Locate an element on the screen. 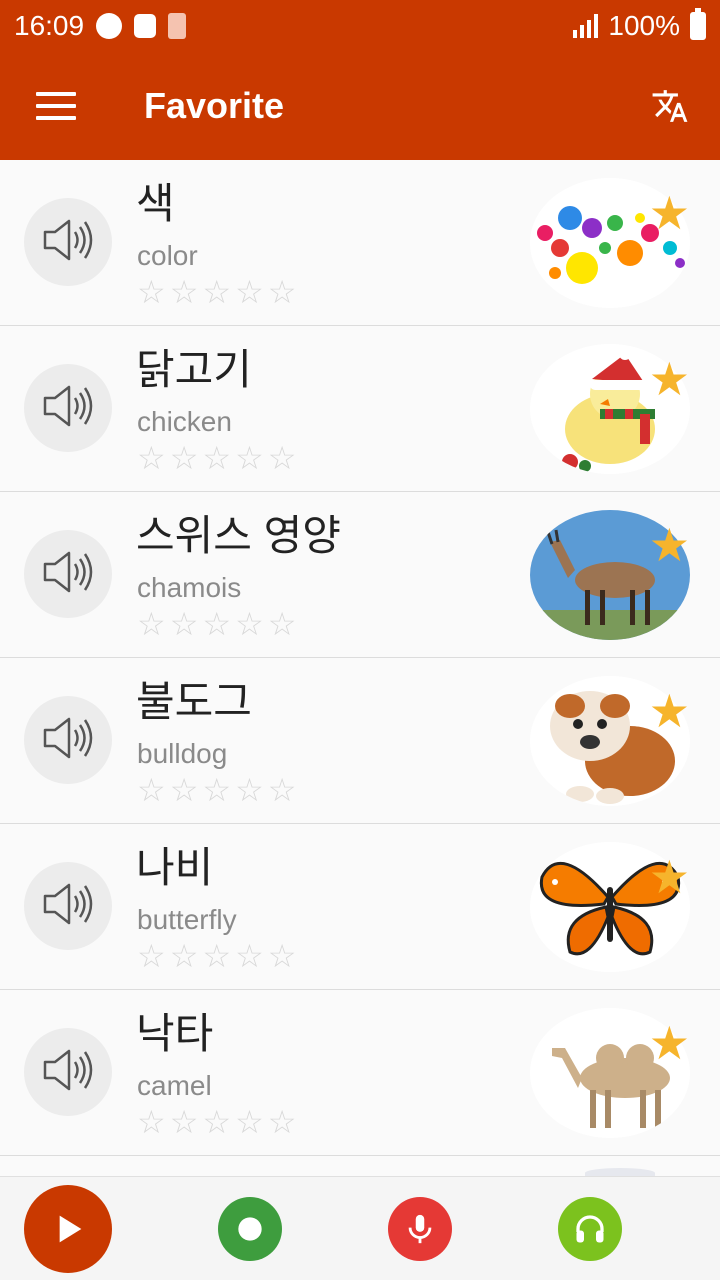 This screenshot has width=720, height=1280. battery-icon is located at coordinates (698, 24).